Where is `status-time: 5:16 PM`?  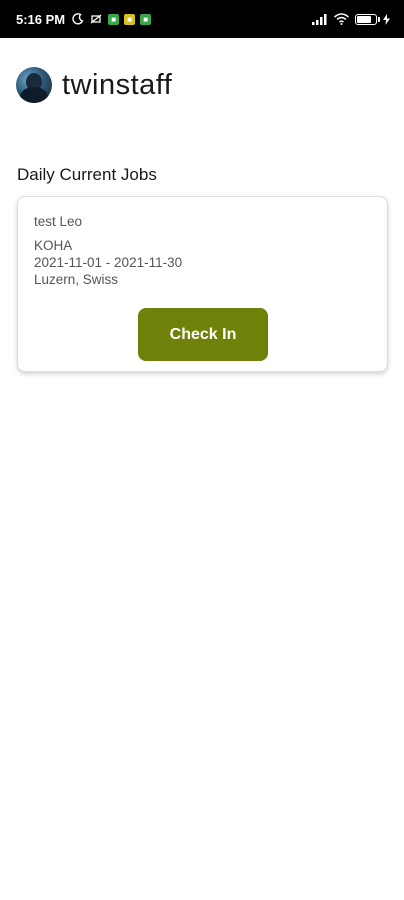
status-time: 5:16 PM is located at coordinates (41, 19).